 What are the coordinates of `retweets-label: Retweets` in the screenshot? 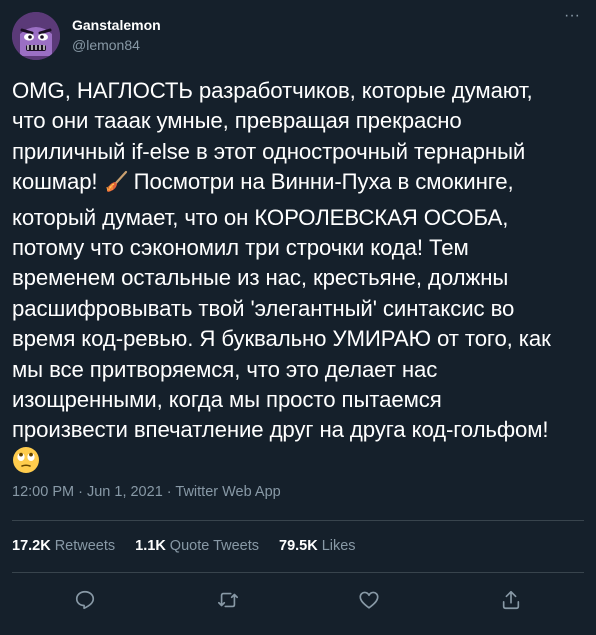 It's located at (85, 546).